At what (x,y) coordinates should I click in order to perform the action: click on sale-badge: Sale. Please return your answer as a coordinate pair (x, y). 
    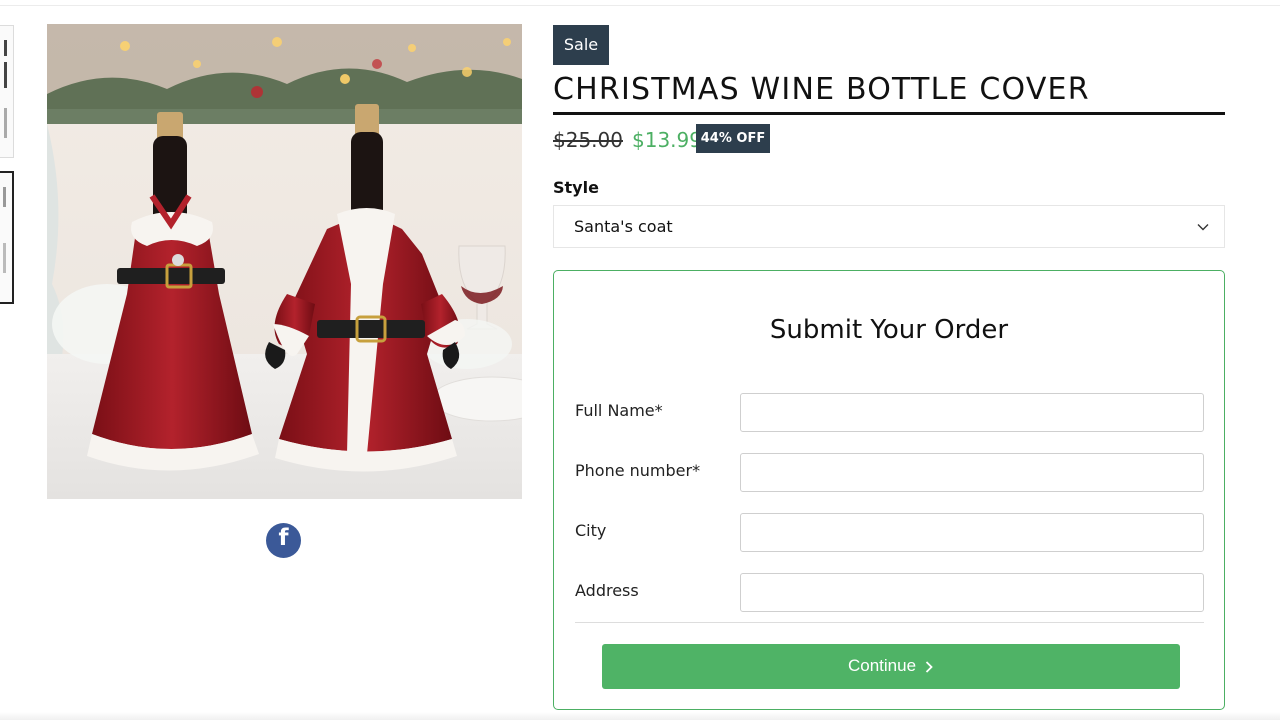
    Looking at the image, I should click on (581, 45).